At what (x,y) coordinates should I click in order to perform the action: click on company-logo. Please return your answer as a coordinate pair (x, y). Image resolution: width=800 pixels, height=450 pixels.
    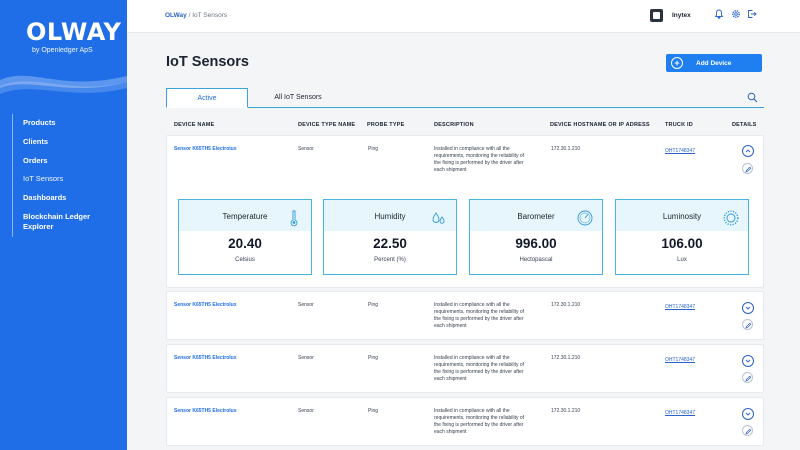
    Looking at the image, I should click on (656, 15).